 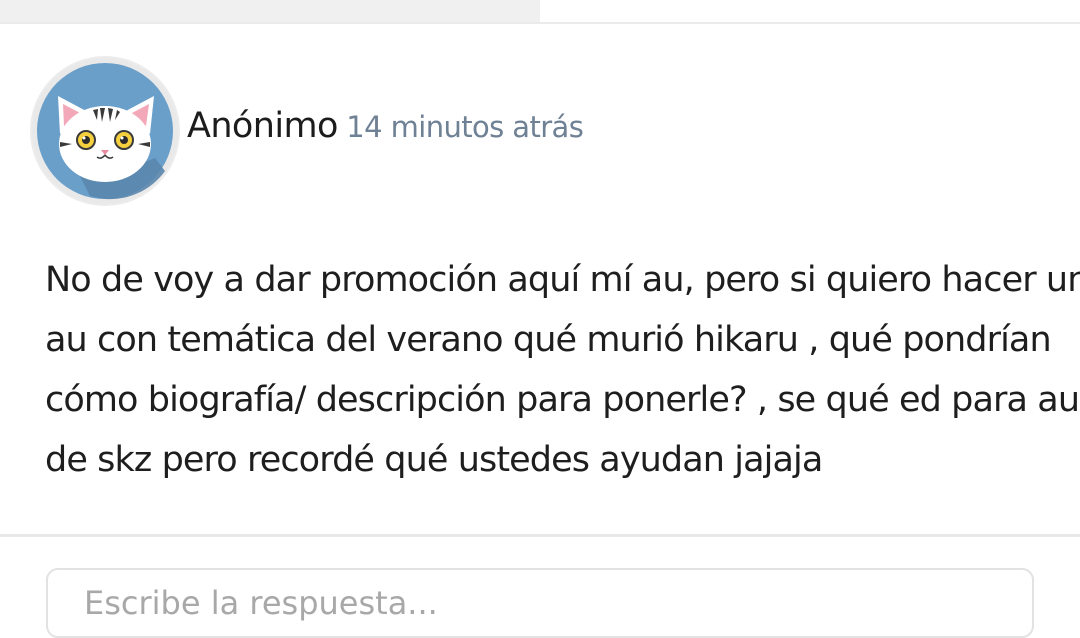 I want to click on tab-left, so click(x=270, y=11).